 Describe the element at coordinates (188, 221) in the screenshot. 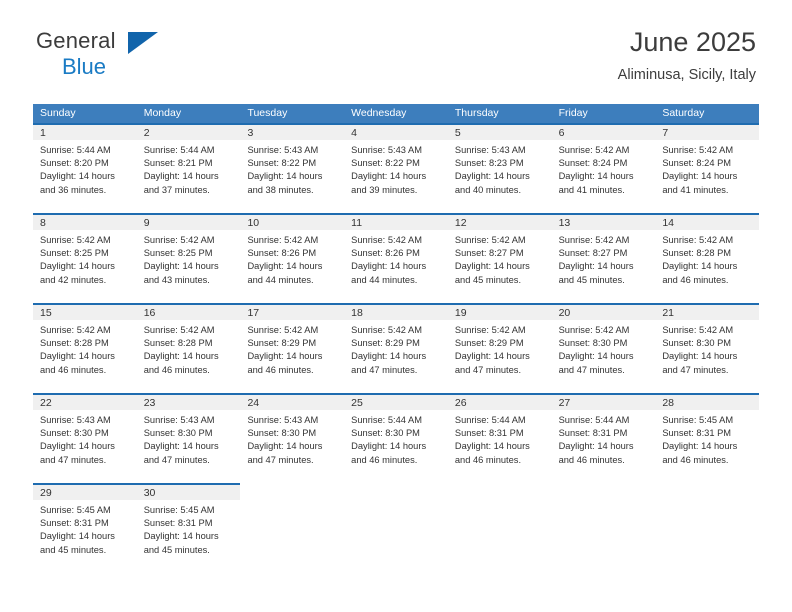

I see `day-number: 9` at that location.